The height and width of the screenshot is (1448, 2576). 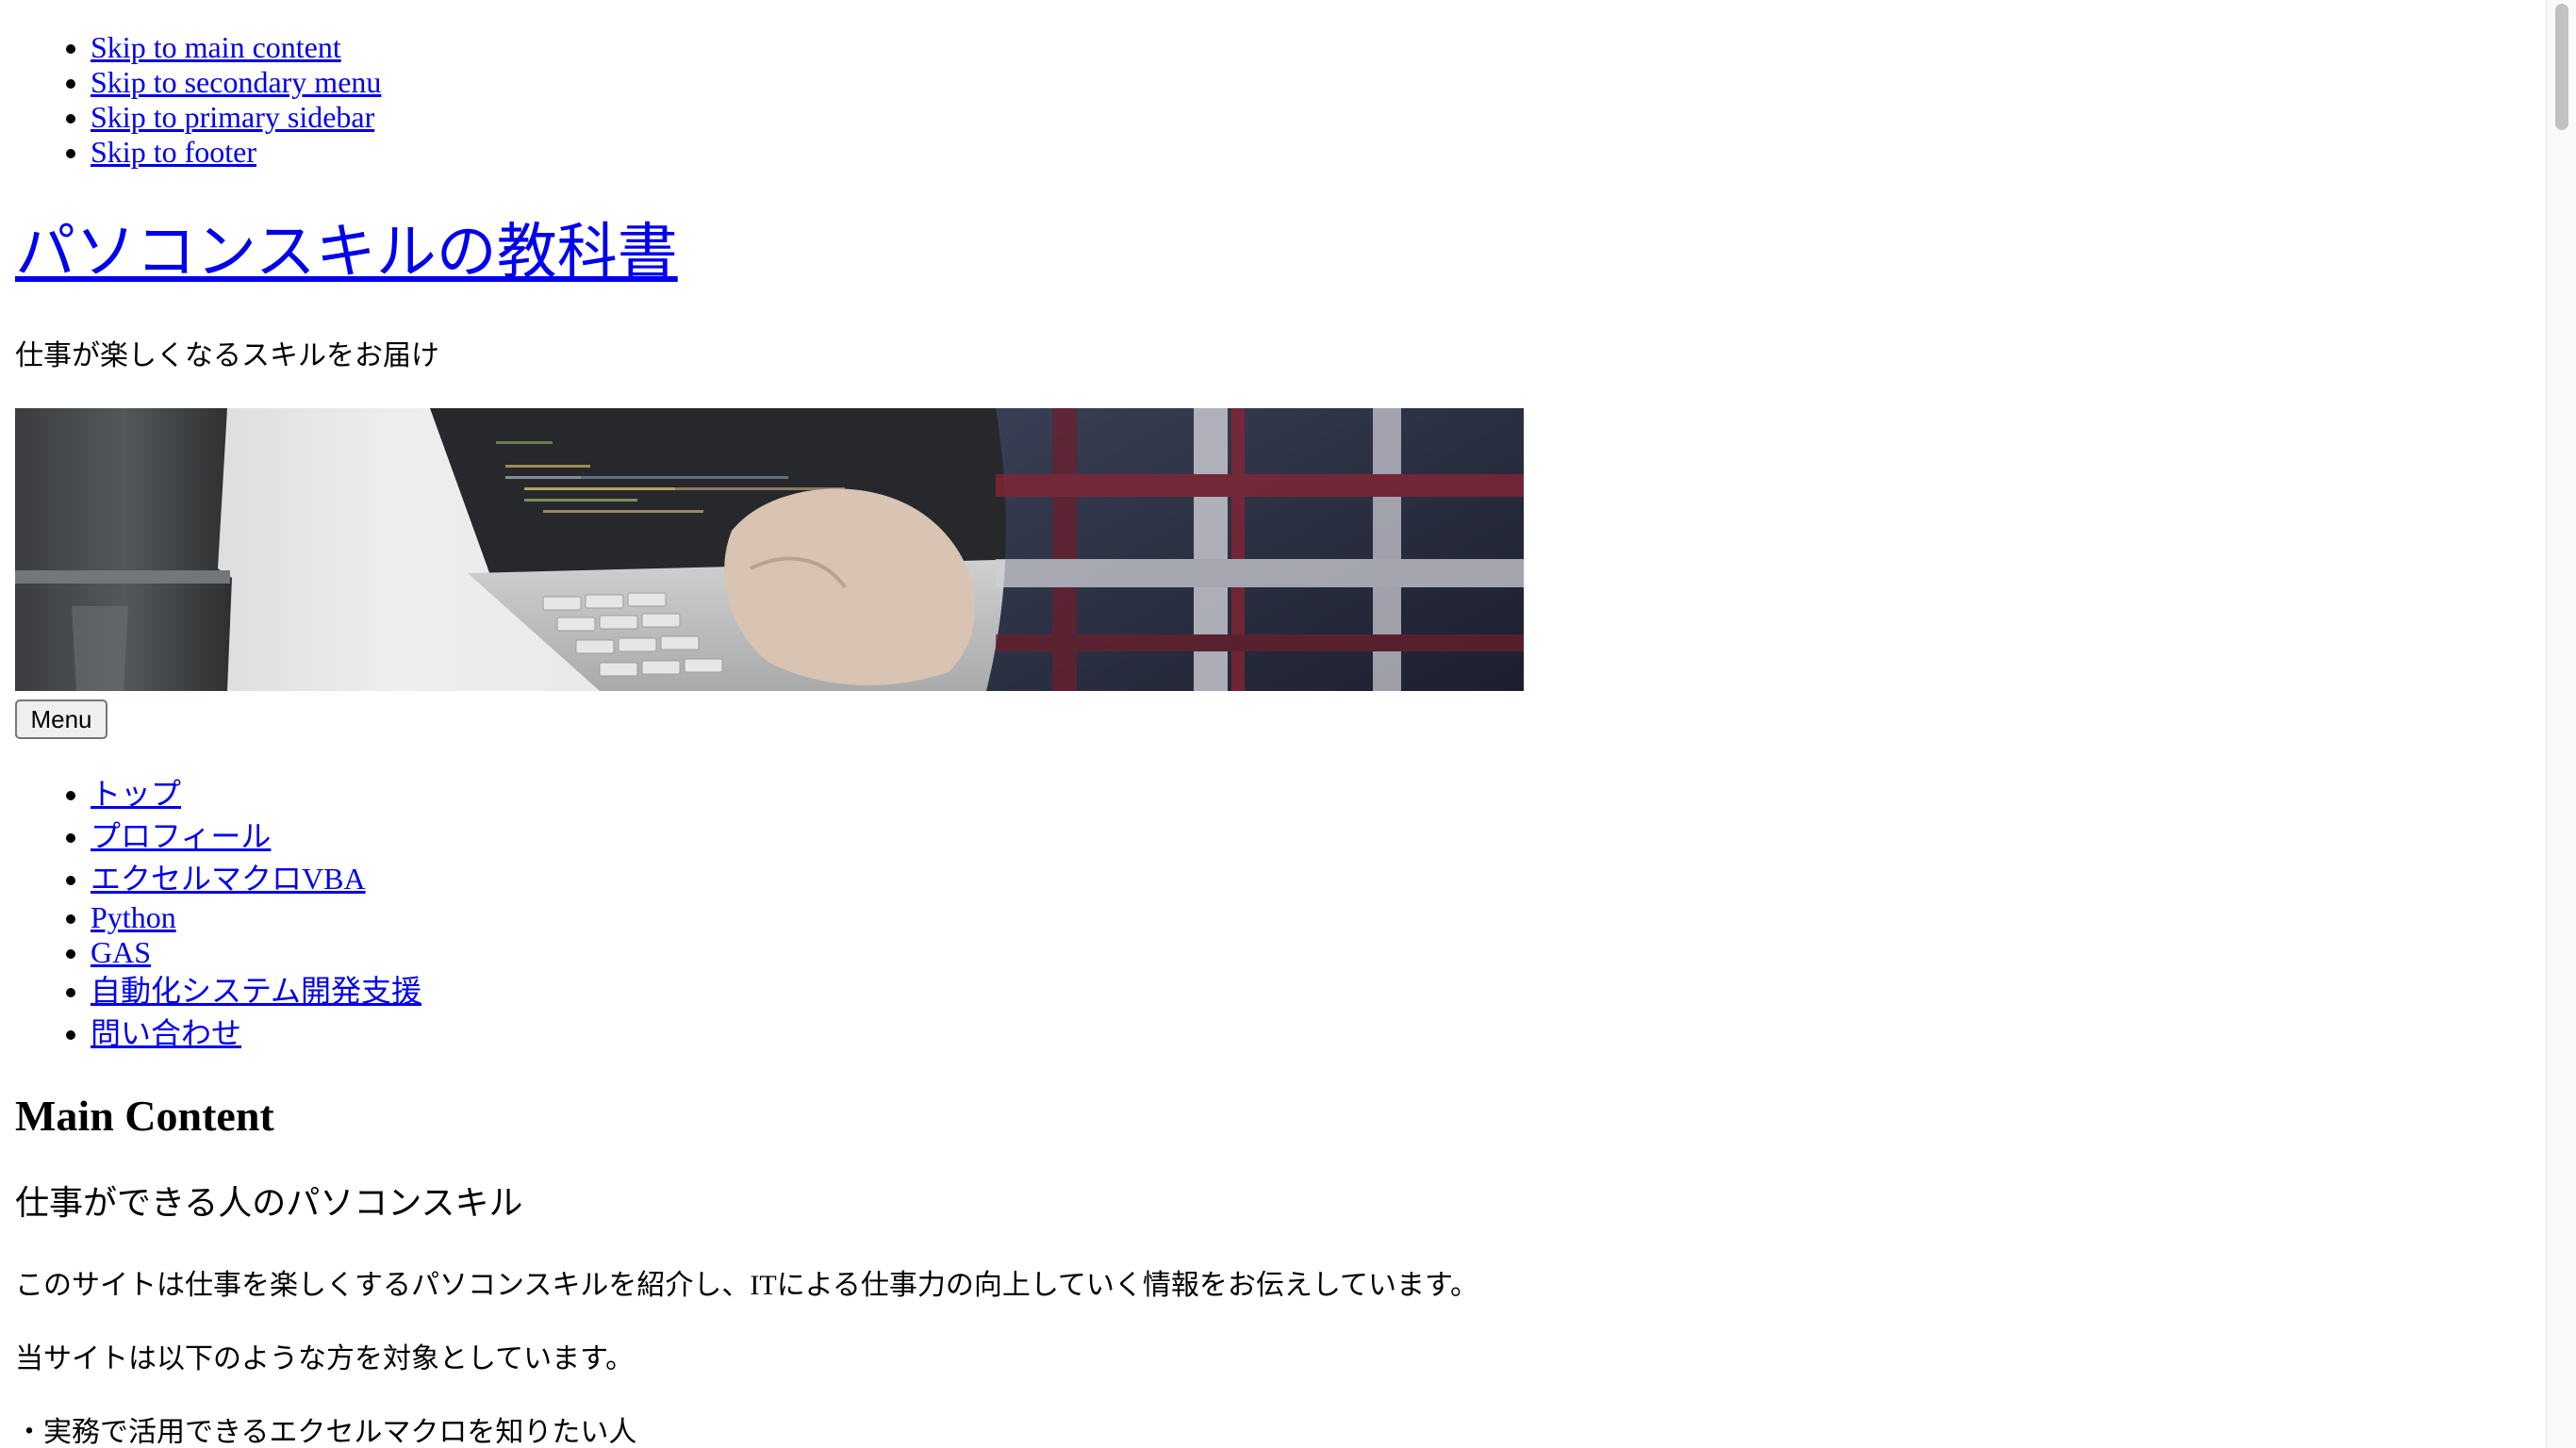 I want to click on skip-to-secondary-menu-link: Skip to secondary menu, so click(x=236, y=82).